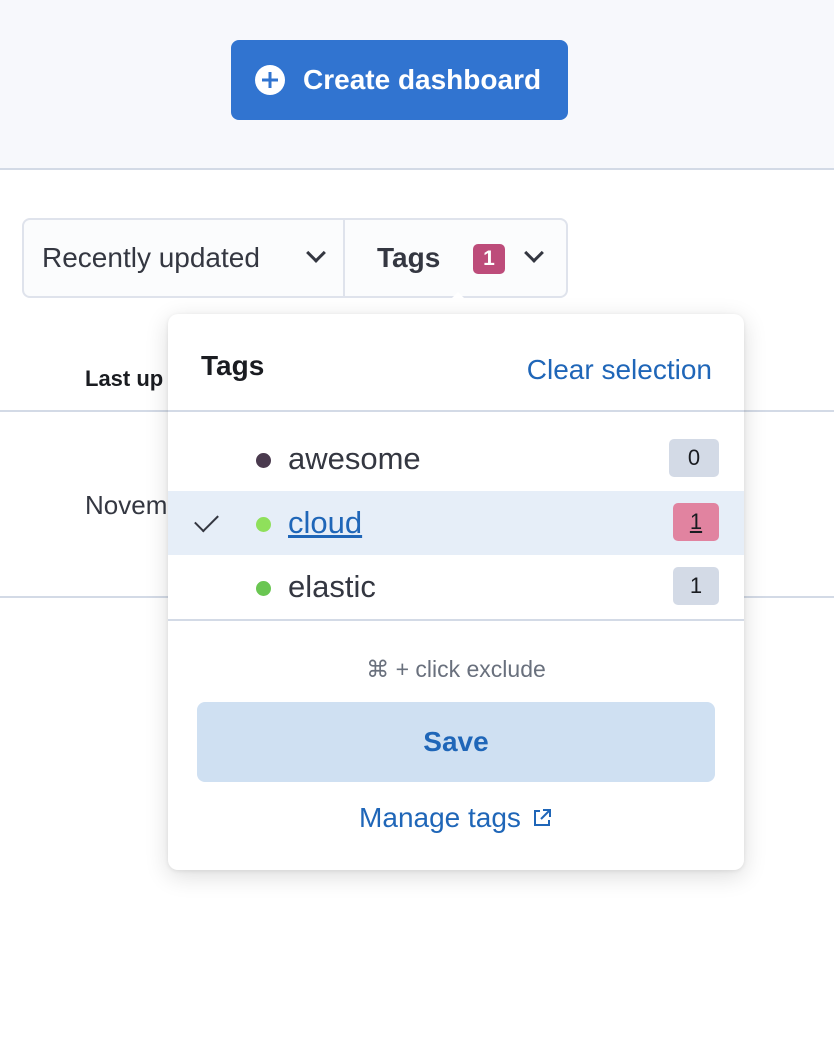  I want to click on tag-name: cloud, so click(325, 522).